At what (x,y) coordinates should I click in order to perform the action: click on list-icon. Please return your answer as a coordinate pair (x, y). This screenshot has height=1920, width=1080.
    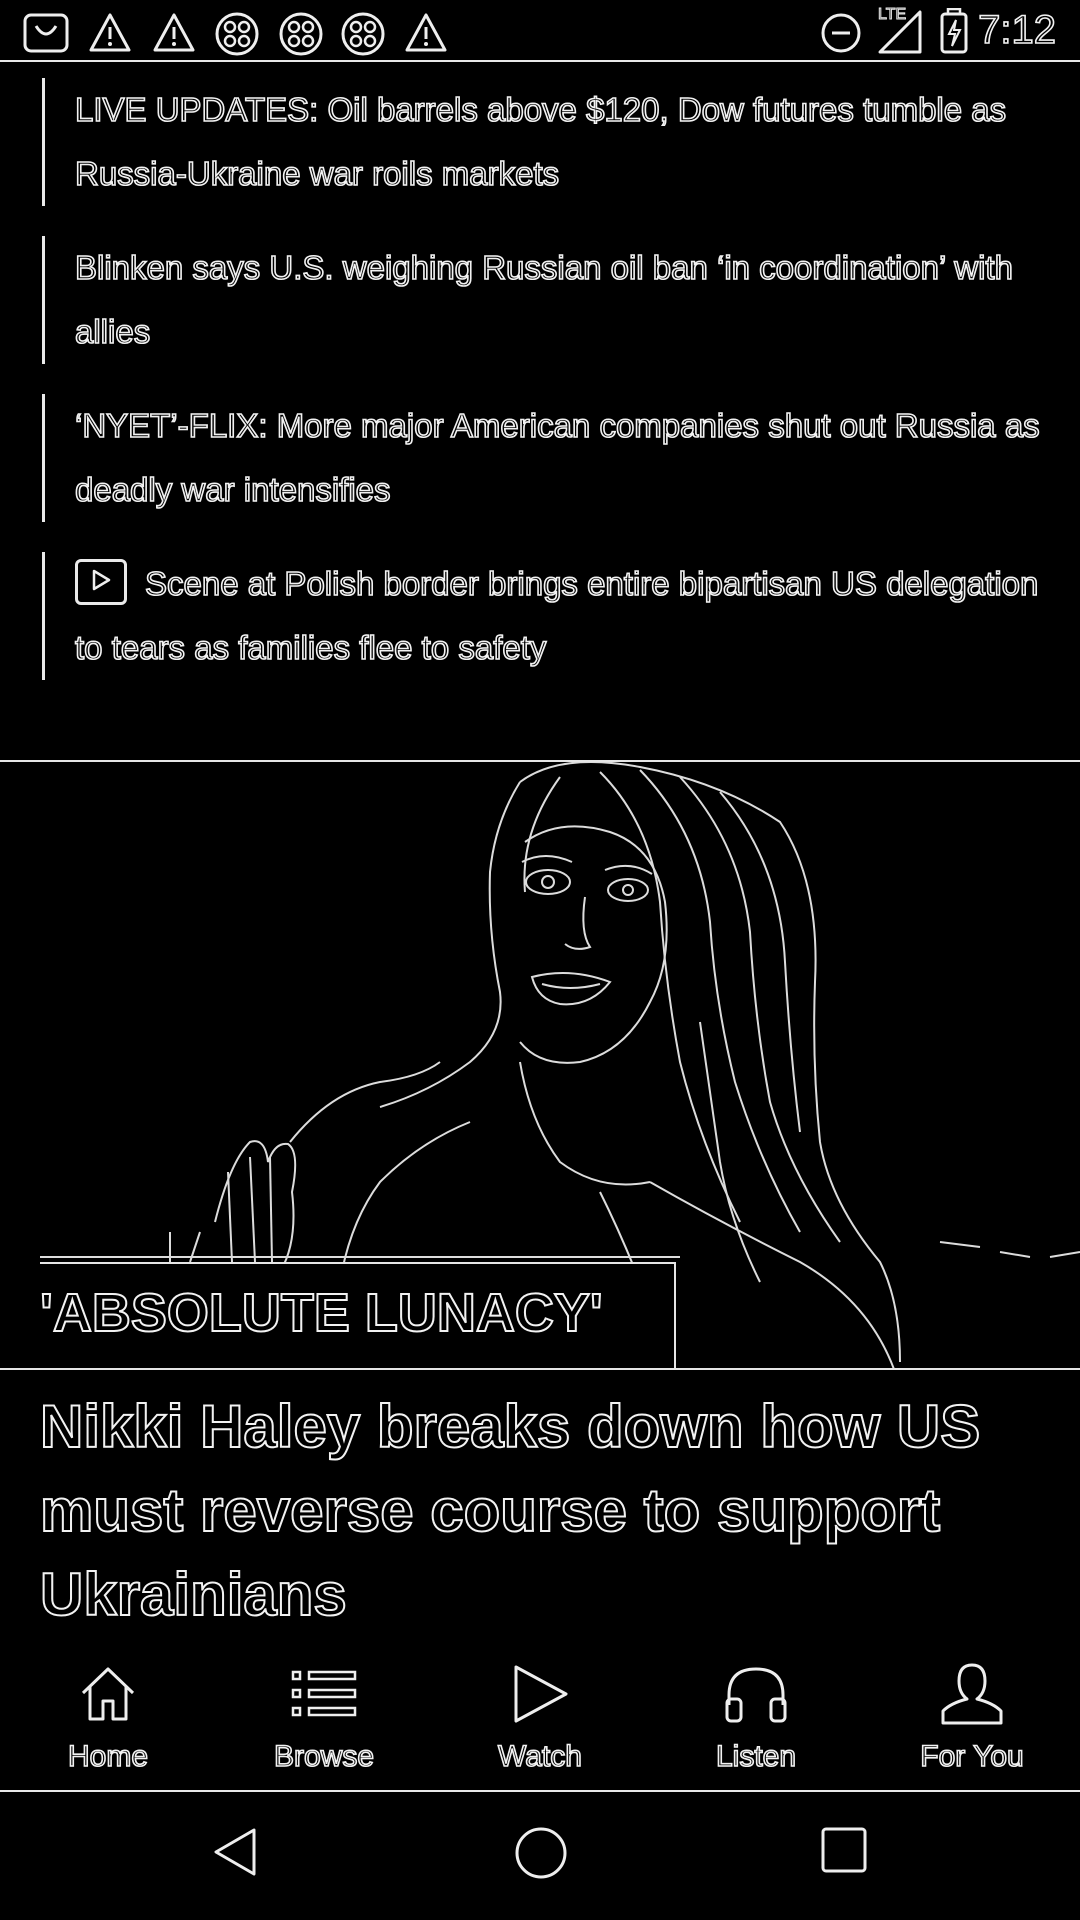
    Looking at the image, I should click on (324, 1694).